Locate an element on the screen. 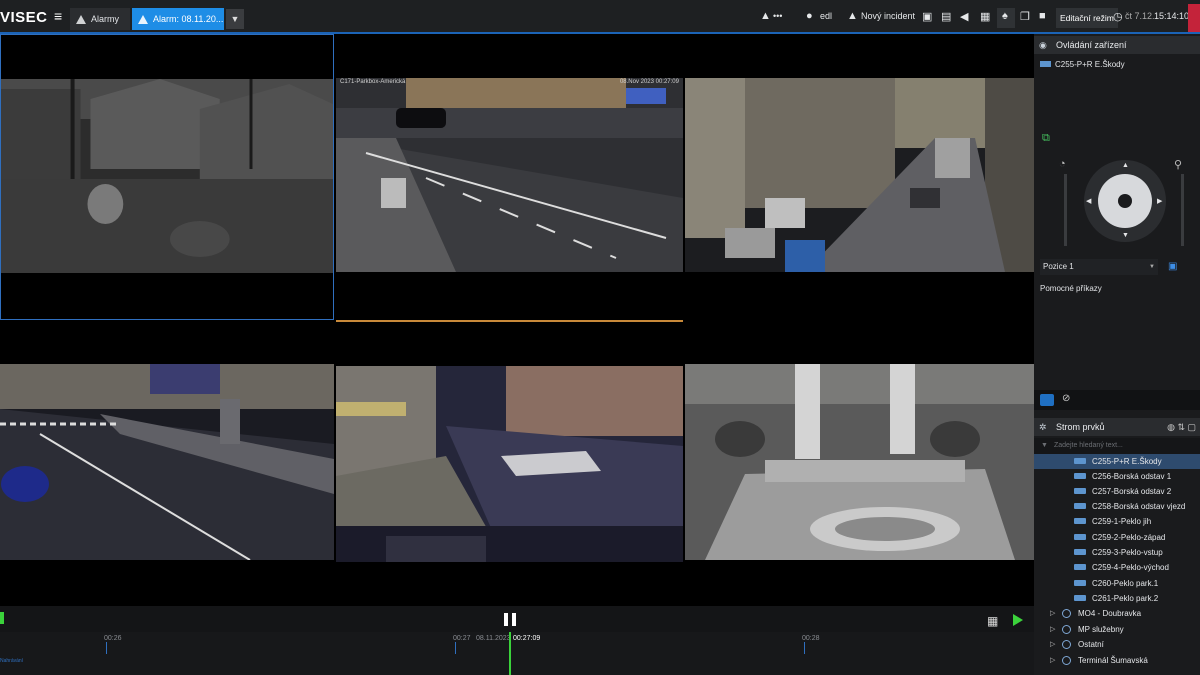 This screenshot has height=675, width=1200. ptz-up-arrow-icon: ▲ is located at coordinates (1125, 165).